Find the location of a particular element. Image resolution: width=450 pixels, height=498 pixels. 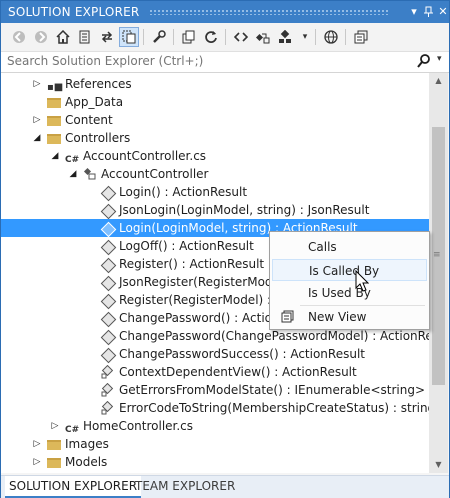

tab-team-explorer: TEAM EXPLORER is located at coordinates (185, 487).